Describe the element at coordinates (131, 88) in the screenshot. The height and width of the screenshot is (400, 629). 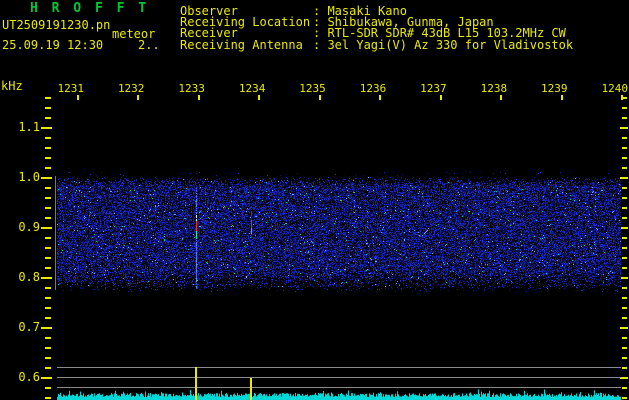
I see `time-label: 1232` at that location.